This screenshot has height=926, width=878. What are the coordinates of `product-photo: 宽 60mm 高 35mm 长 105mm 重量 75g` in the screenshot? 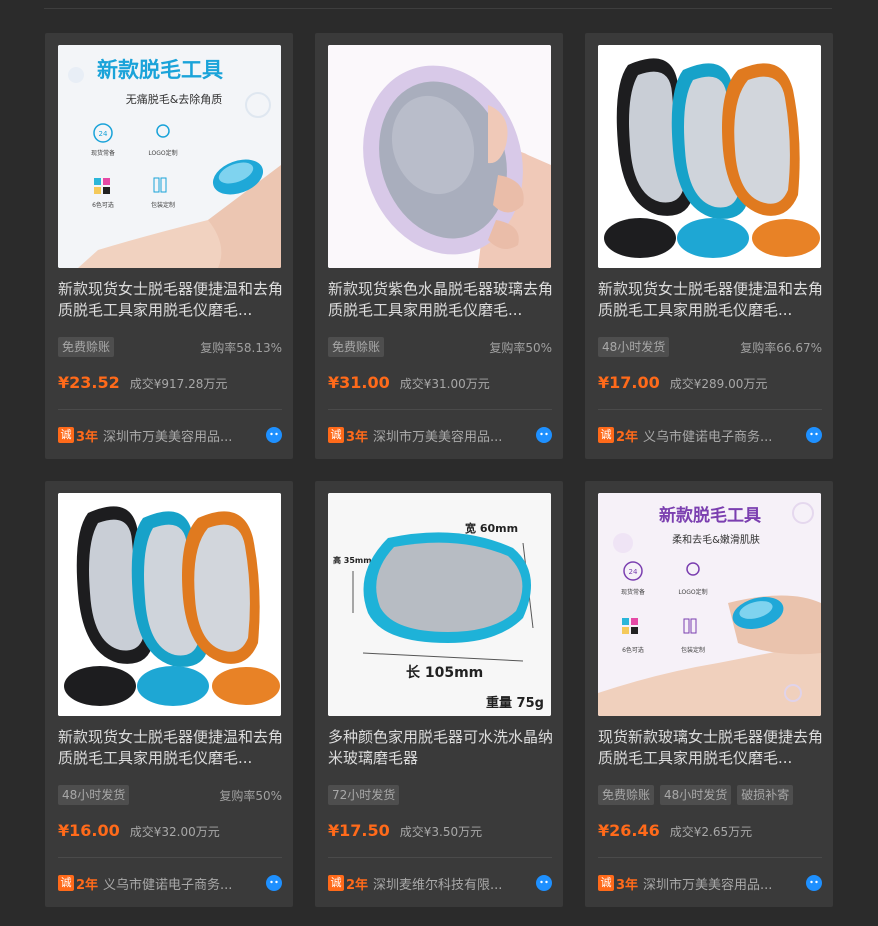 It's located at (439, 604).